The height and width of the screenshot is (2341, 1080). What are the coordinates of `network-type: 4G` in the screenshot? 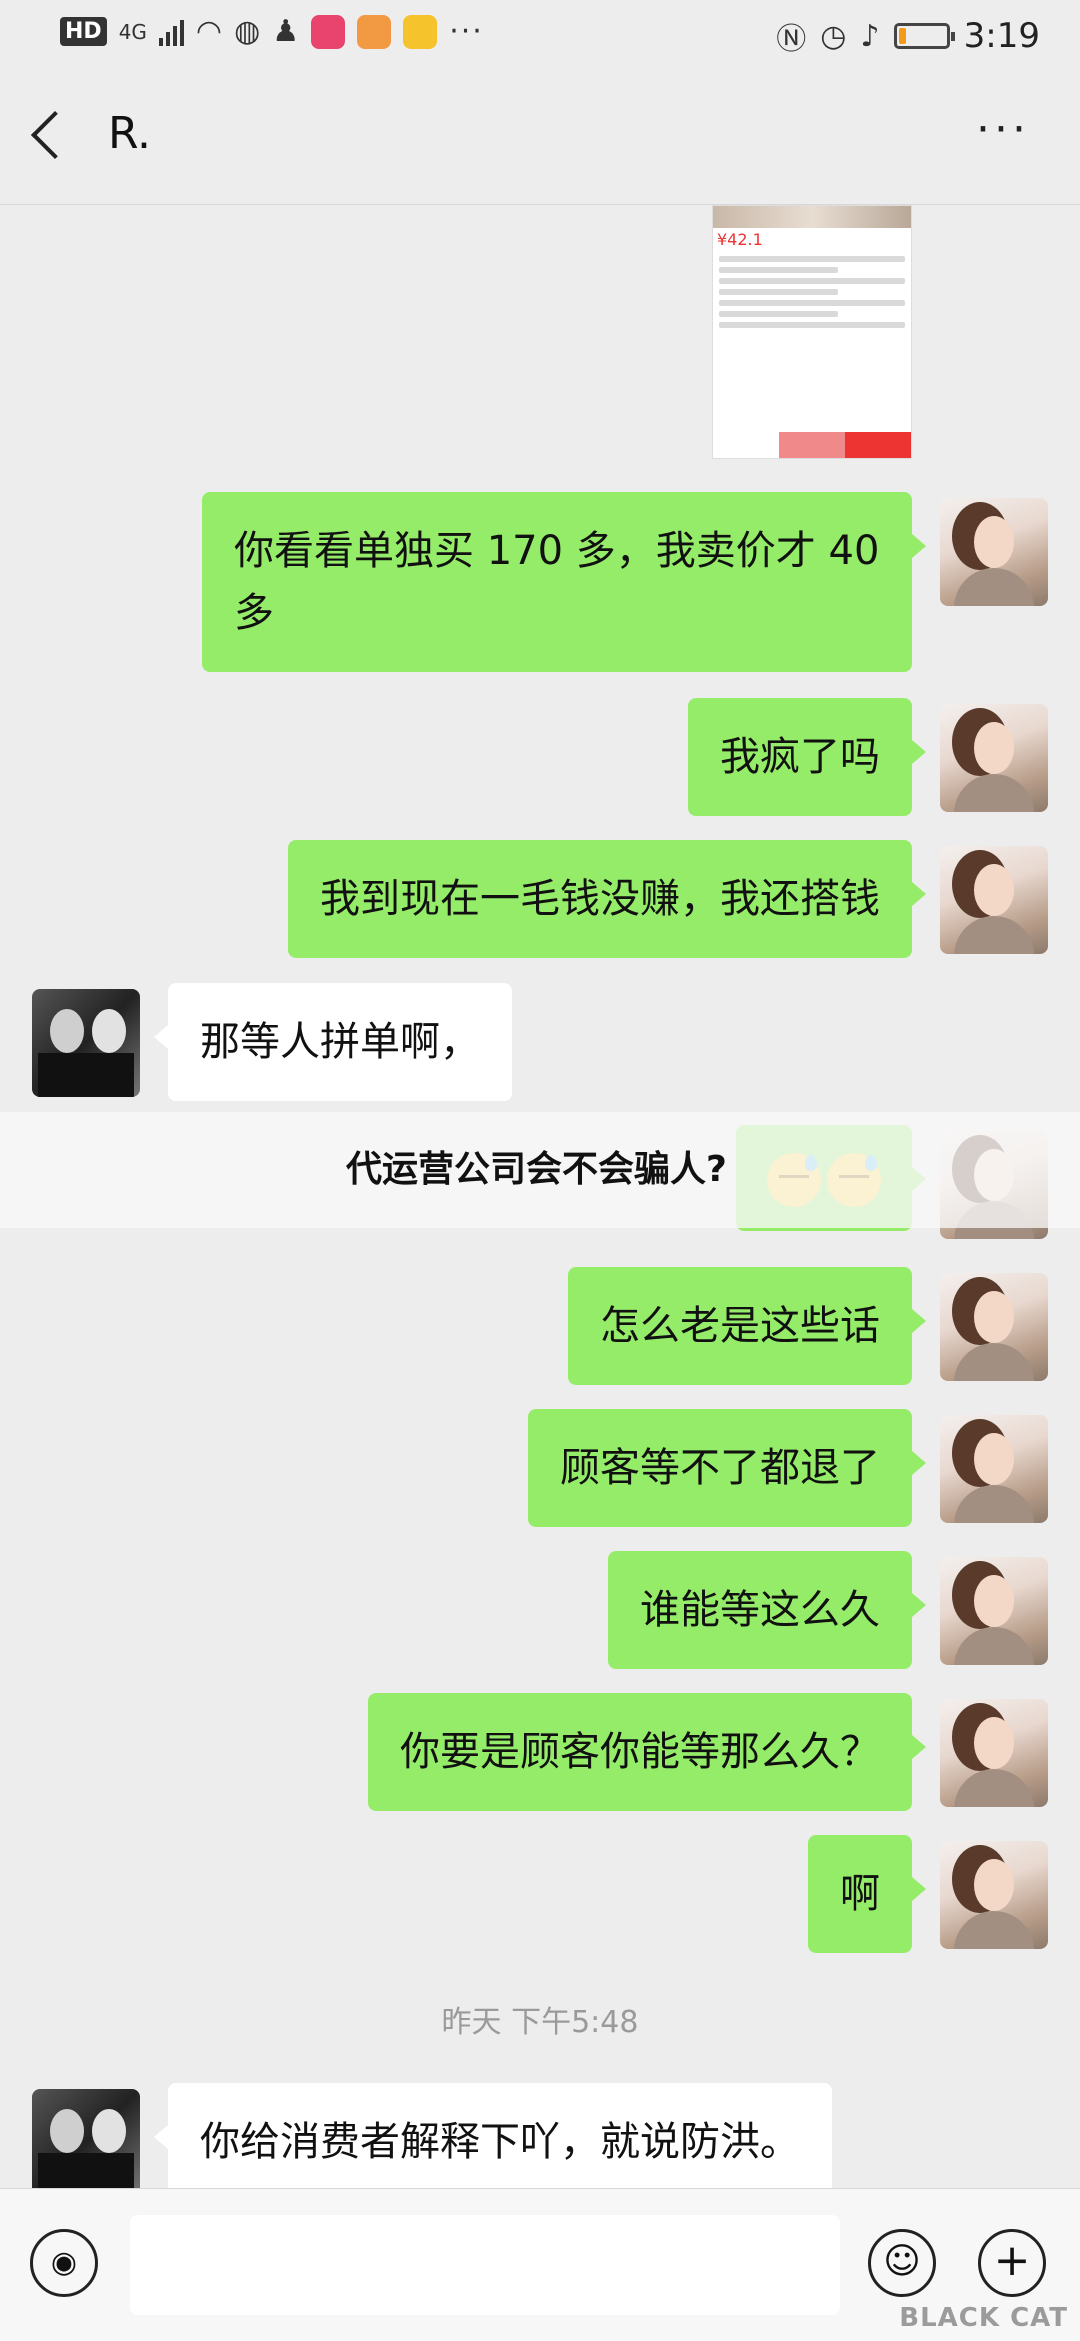 It's located at (132, 31).